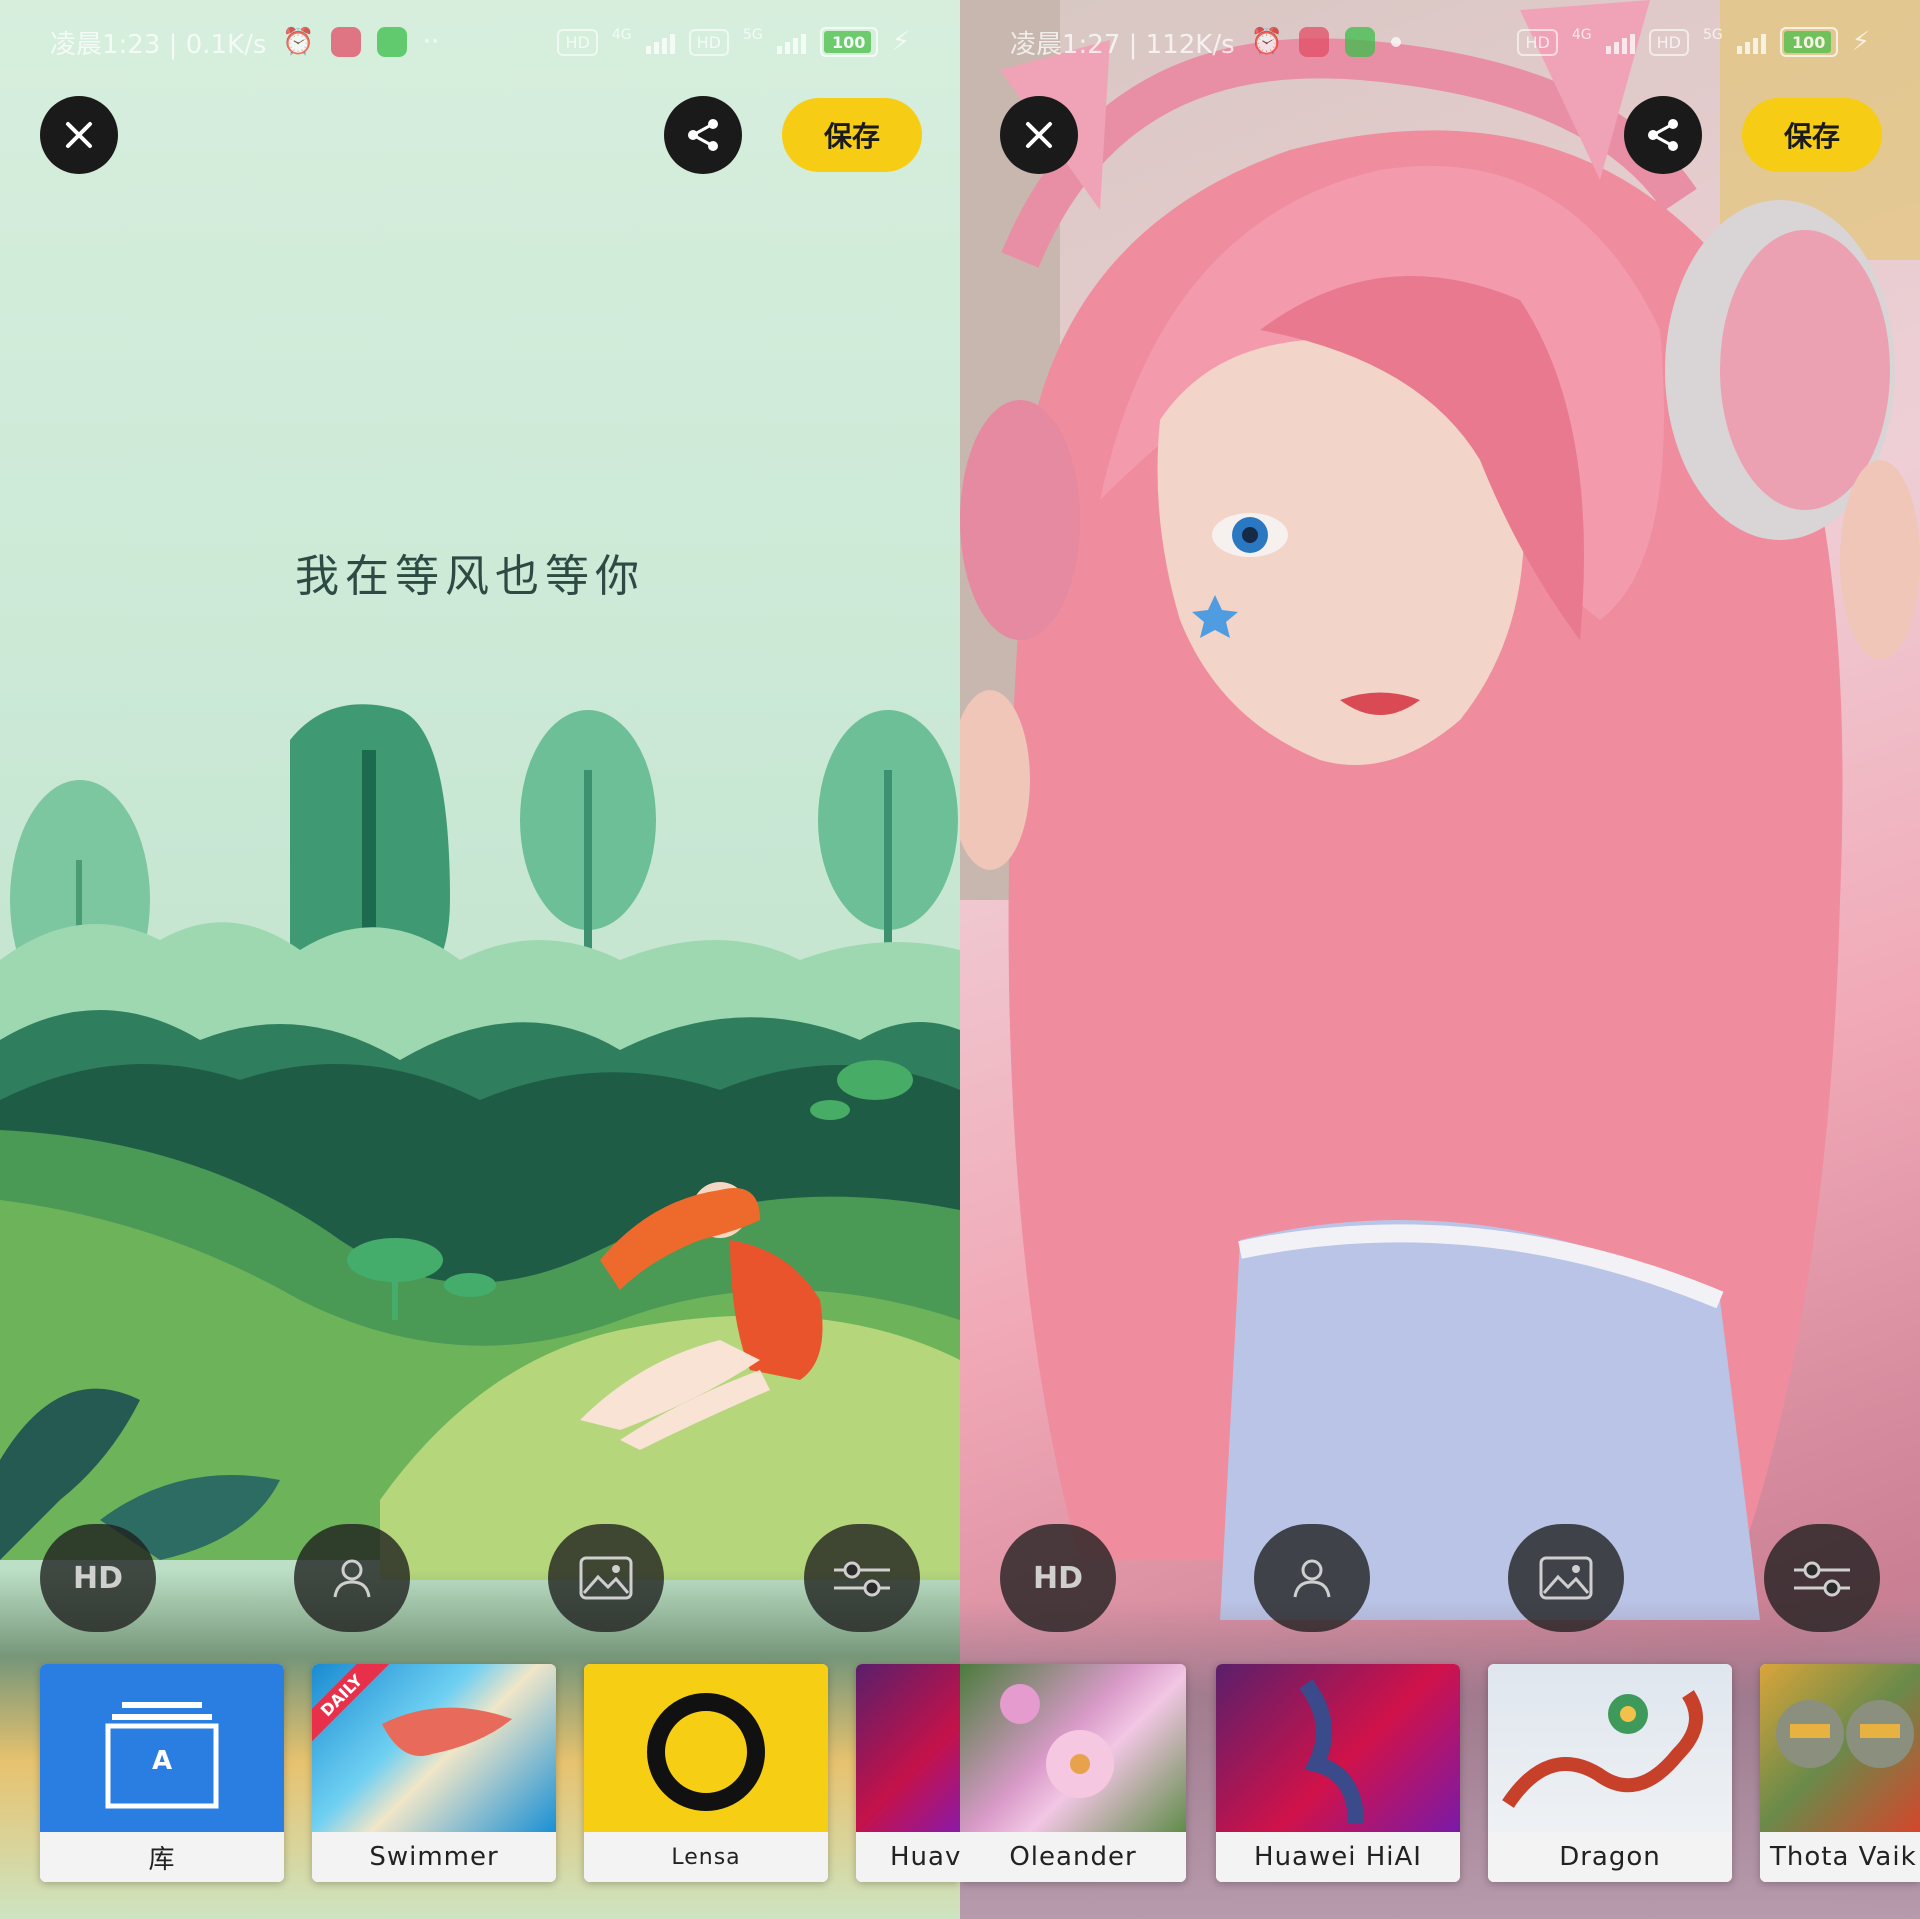 The height and width of the screenshot is (1919, 1920). I want to click on notification-dot-icon, so click(1396, 42).